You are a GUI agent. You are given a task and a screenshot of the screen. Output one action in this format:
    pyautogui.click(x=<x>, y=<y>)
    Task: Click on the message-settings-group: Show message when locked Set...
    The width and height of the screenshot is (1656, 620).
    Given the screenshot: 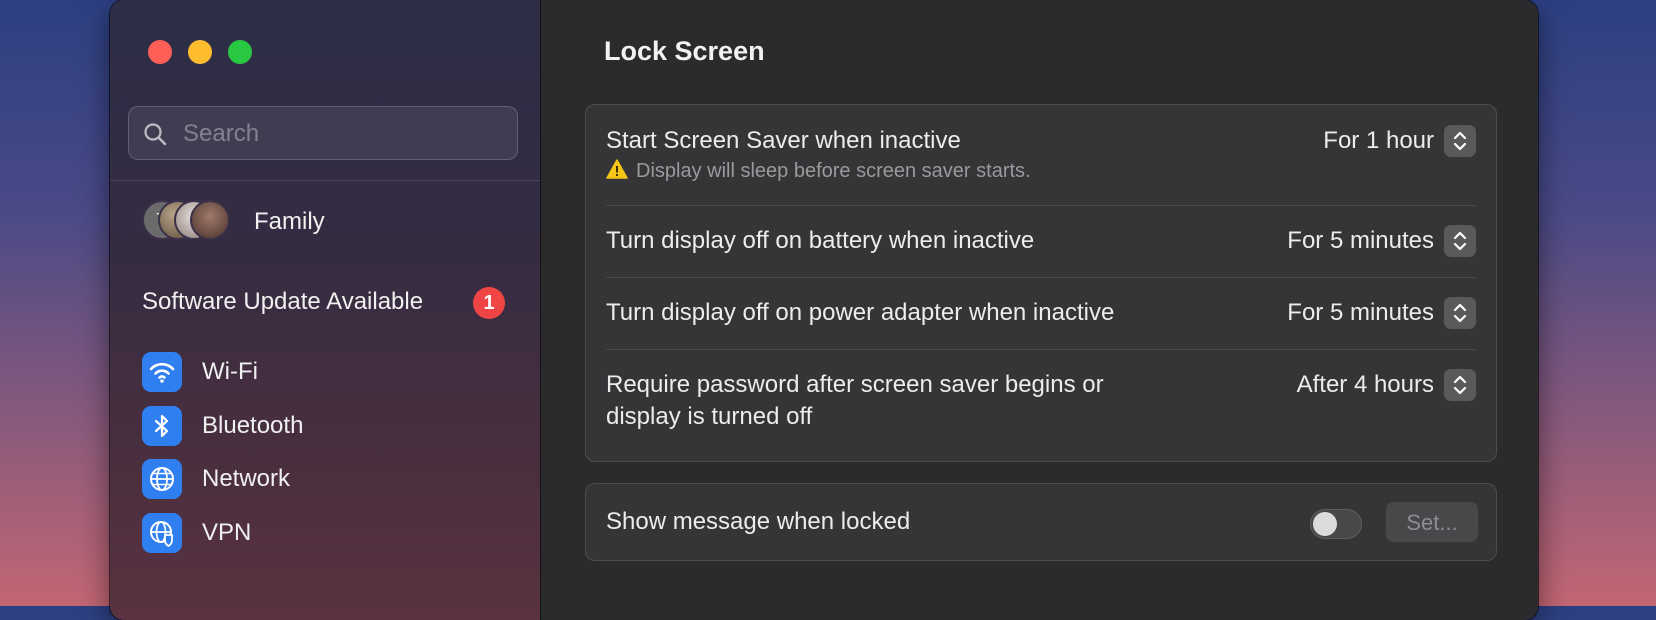 What is the action you would take?
    pyautogui.click(x=1041, y=522)
    